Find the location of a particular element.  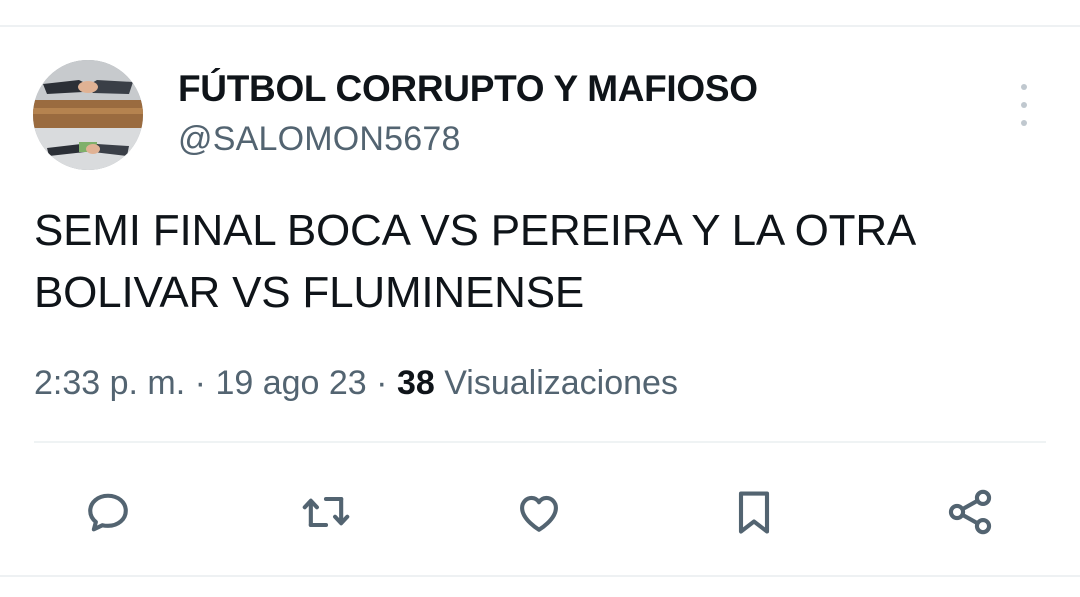

bookmark-button is located at coordinates (754, 512).